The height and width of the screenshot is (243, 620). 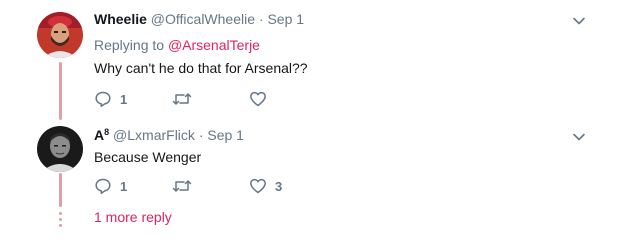 What do you see at coordinates (201, 68) in the screenshot?
I see `tweet-text: Why can't he do that for Arsenal??` at bounding box center [201, 68].